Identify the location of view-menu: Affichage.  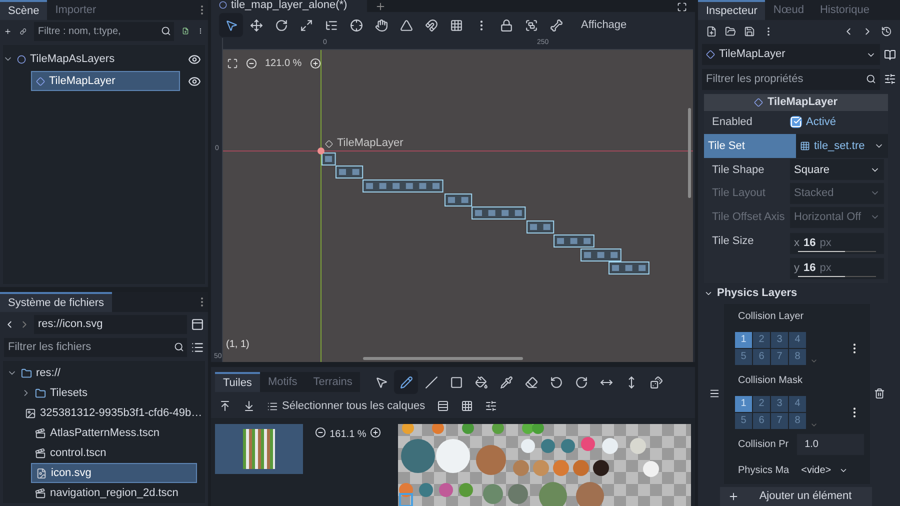
(604, 25).